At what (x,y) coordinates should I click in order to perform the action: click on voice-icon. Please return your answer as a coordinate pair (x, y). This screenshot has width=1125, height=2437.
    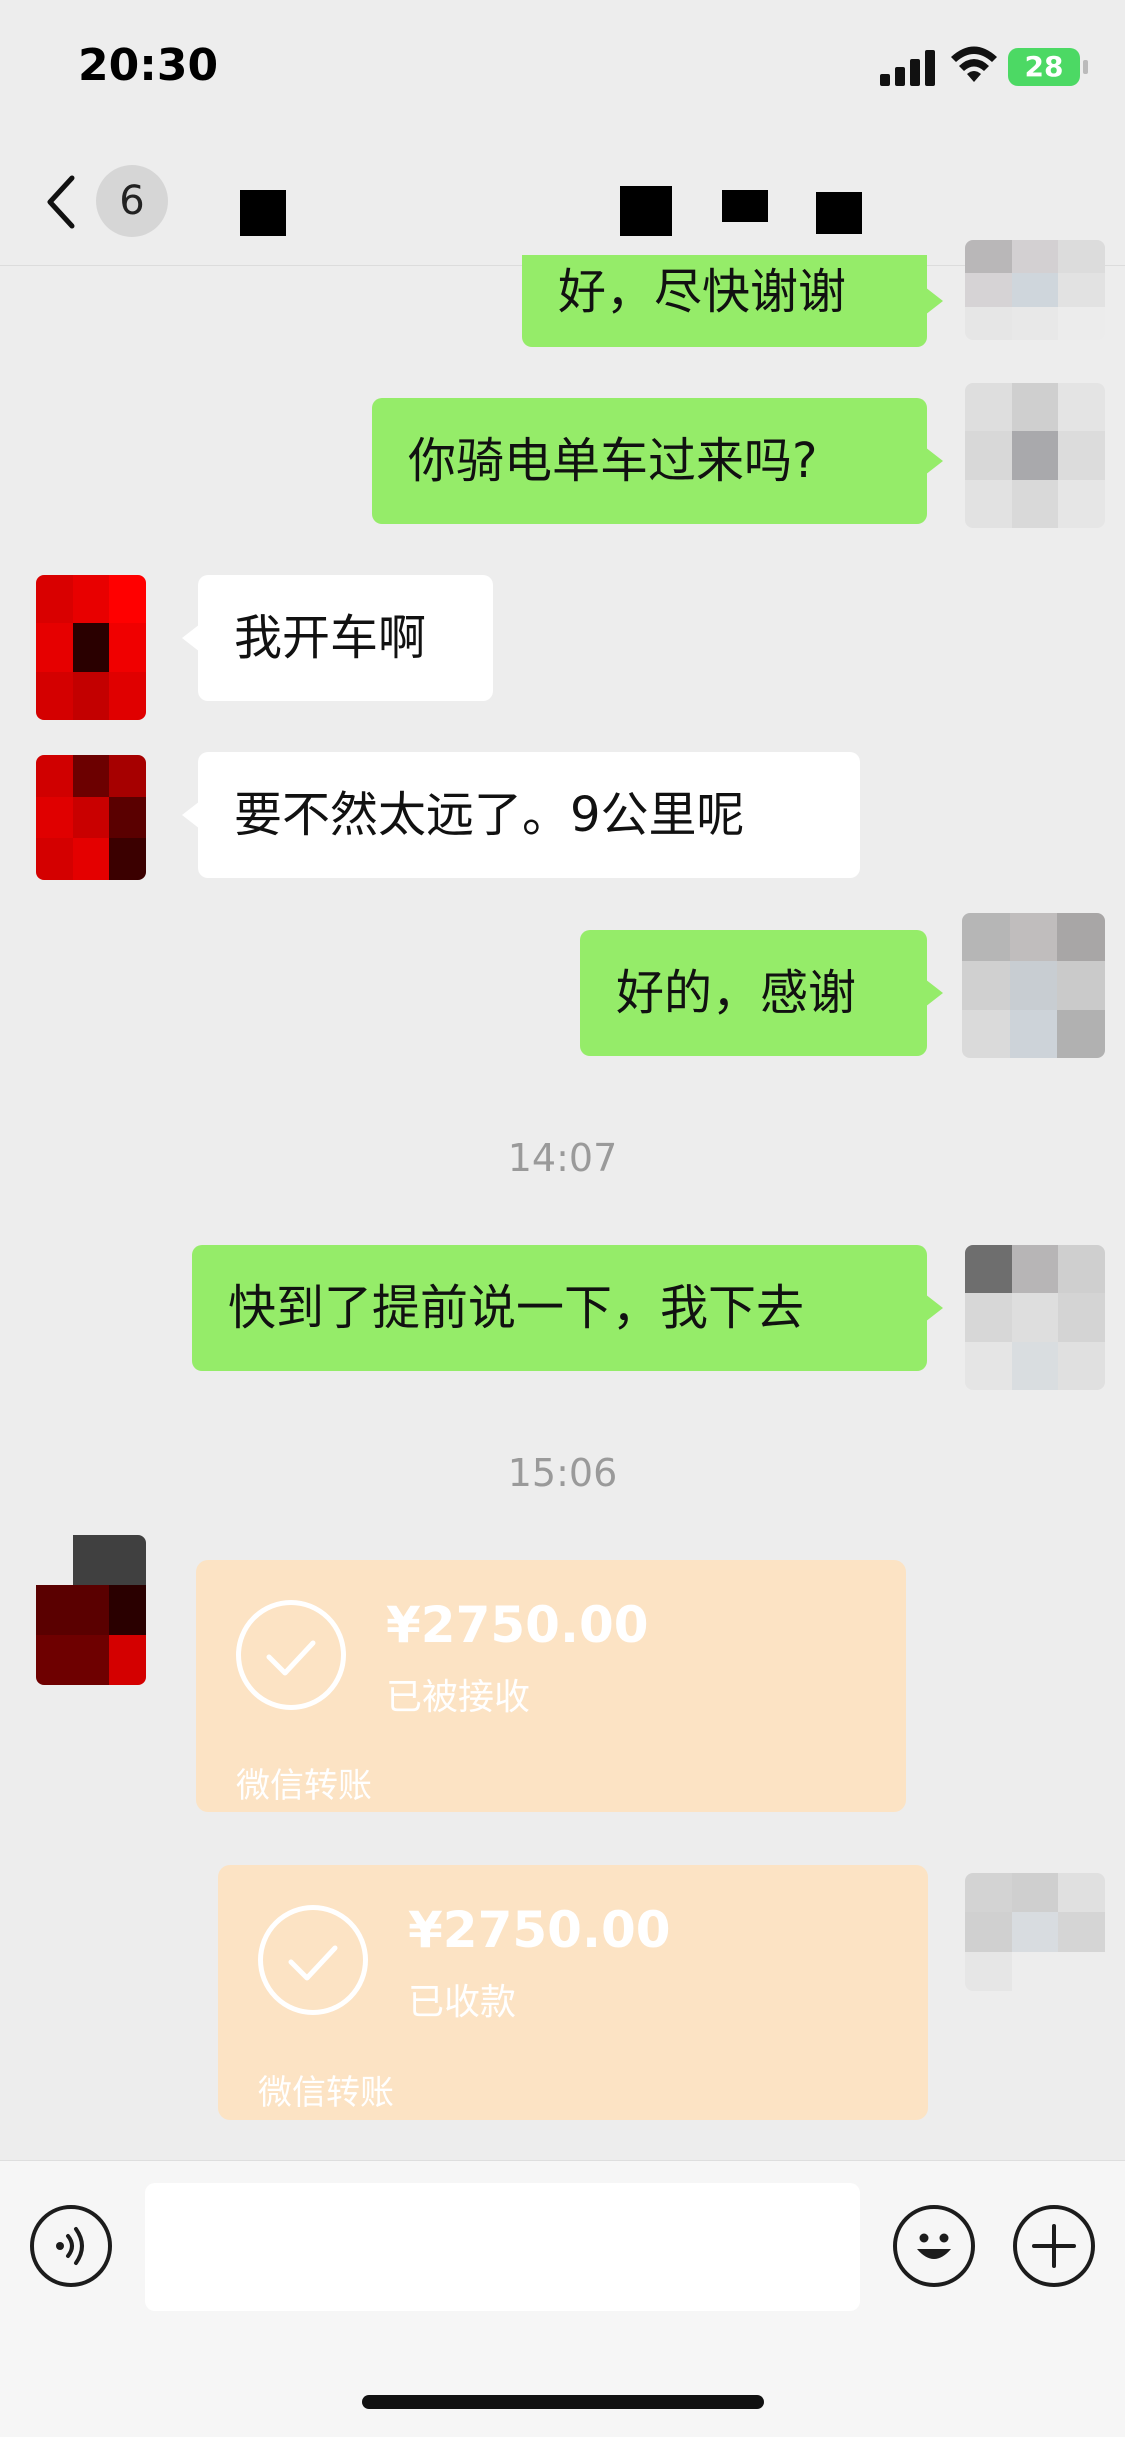
    Looking at the image, I should click on (70, 2246).